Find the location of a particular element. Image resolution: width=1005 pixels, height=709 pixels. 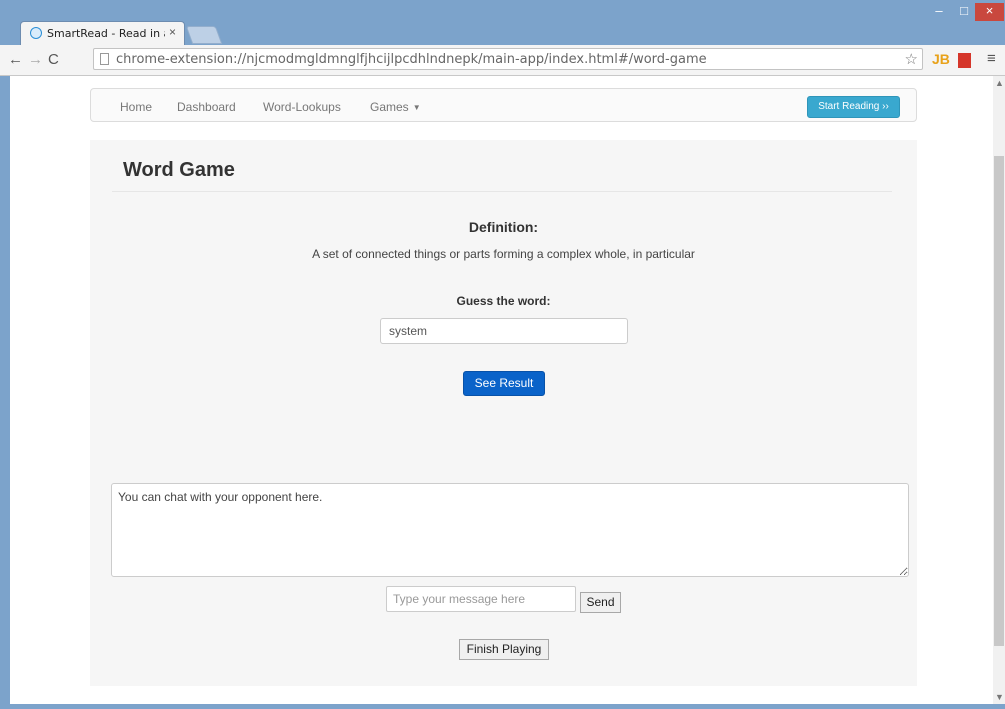

definition-label: Definition: is located at coordinates (503, 227).